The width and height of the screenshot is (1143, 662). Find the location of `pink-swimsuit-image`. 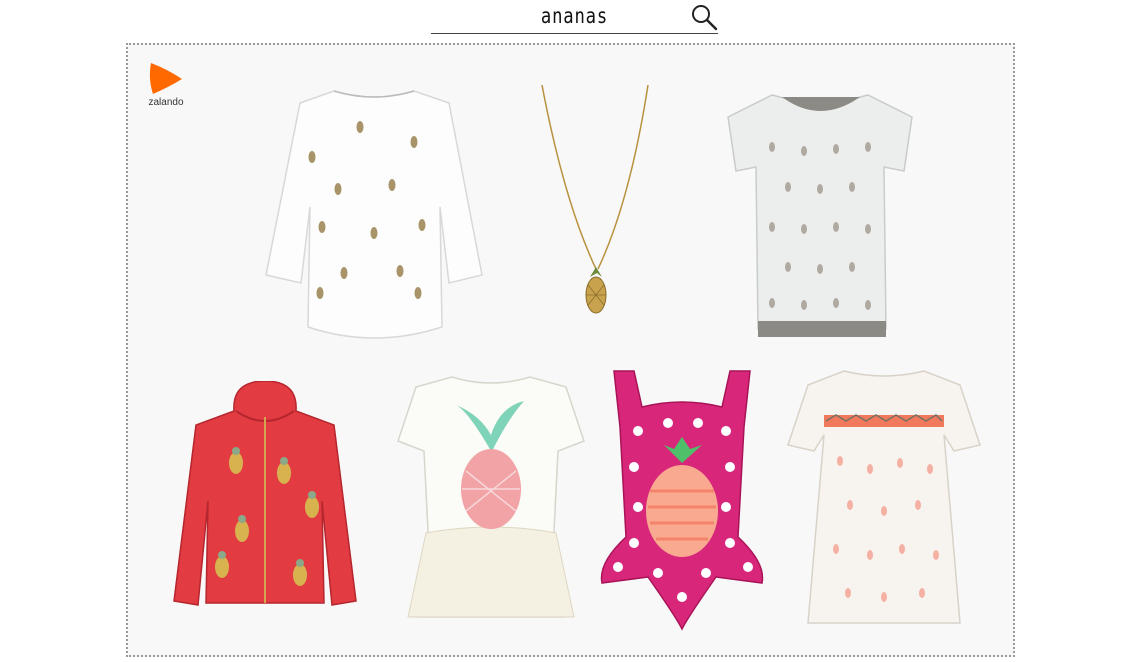

pink-swimsuit-image is located at coordinates (682, 500).